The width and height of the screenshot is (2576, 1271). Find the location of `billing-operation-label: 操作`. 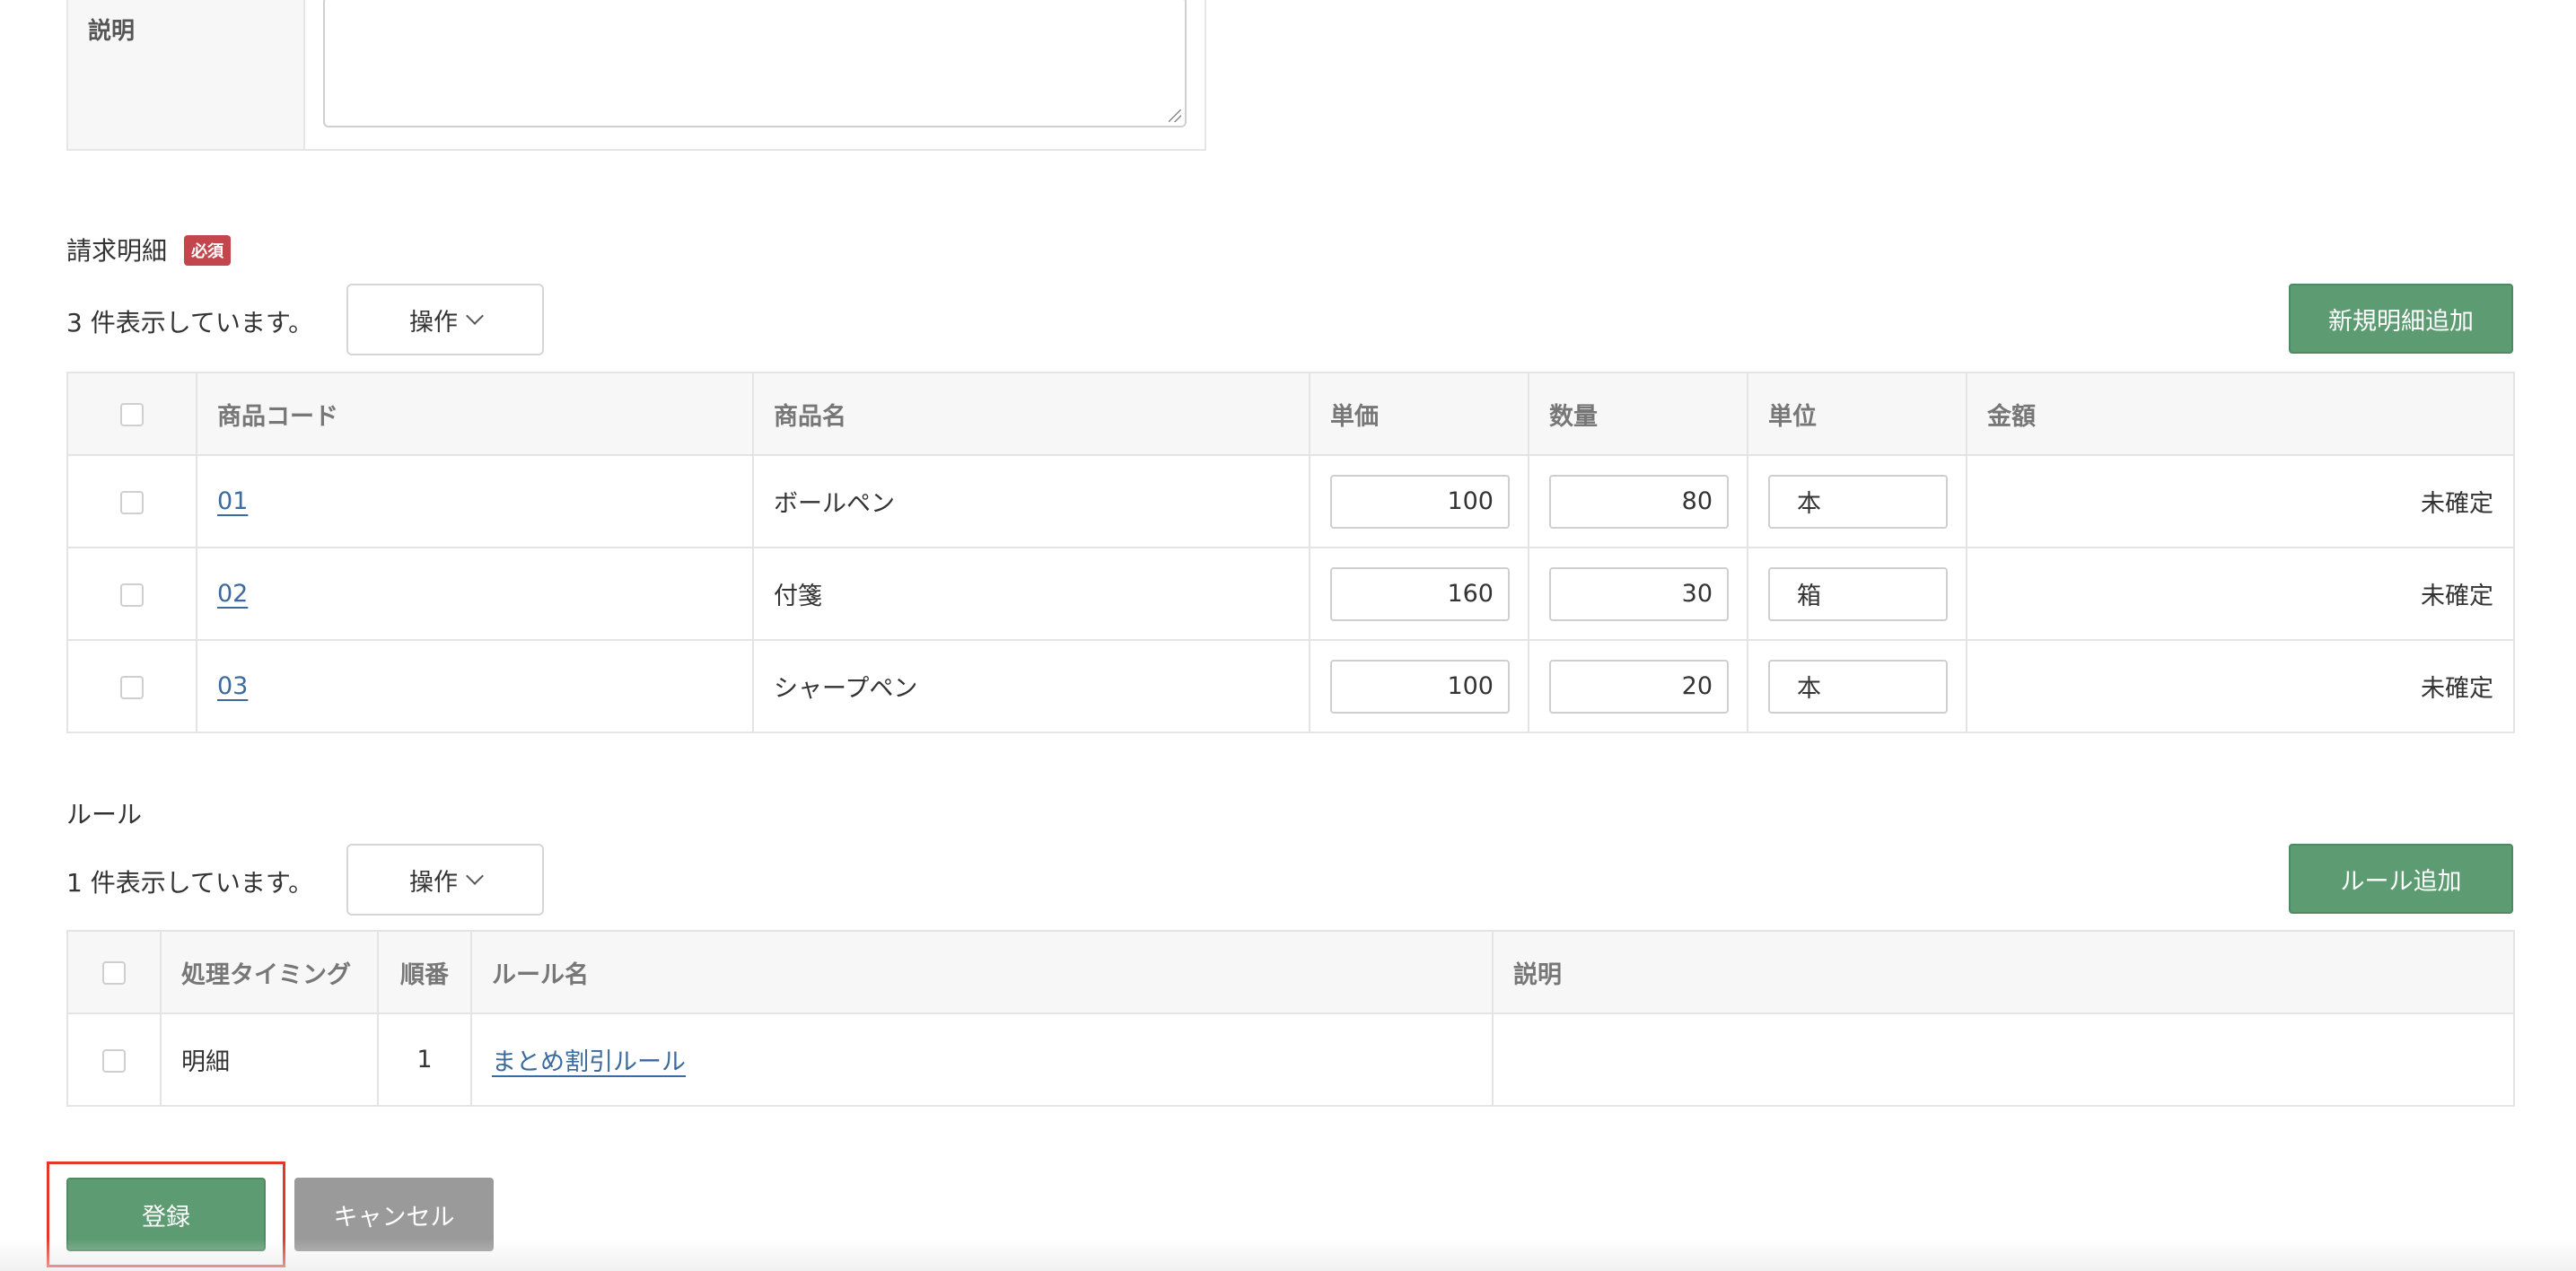

billing-operation-label: 操作 is located at coordinates (433, 322).